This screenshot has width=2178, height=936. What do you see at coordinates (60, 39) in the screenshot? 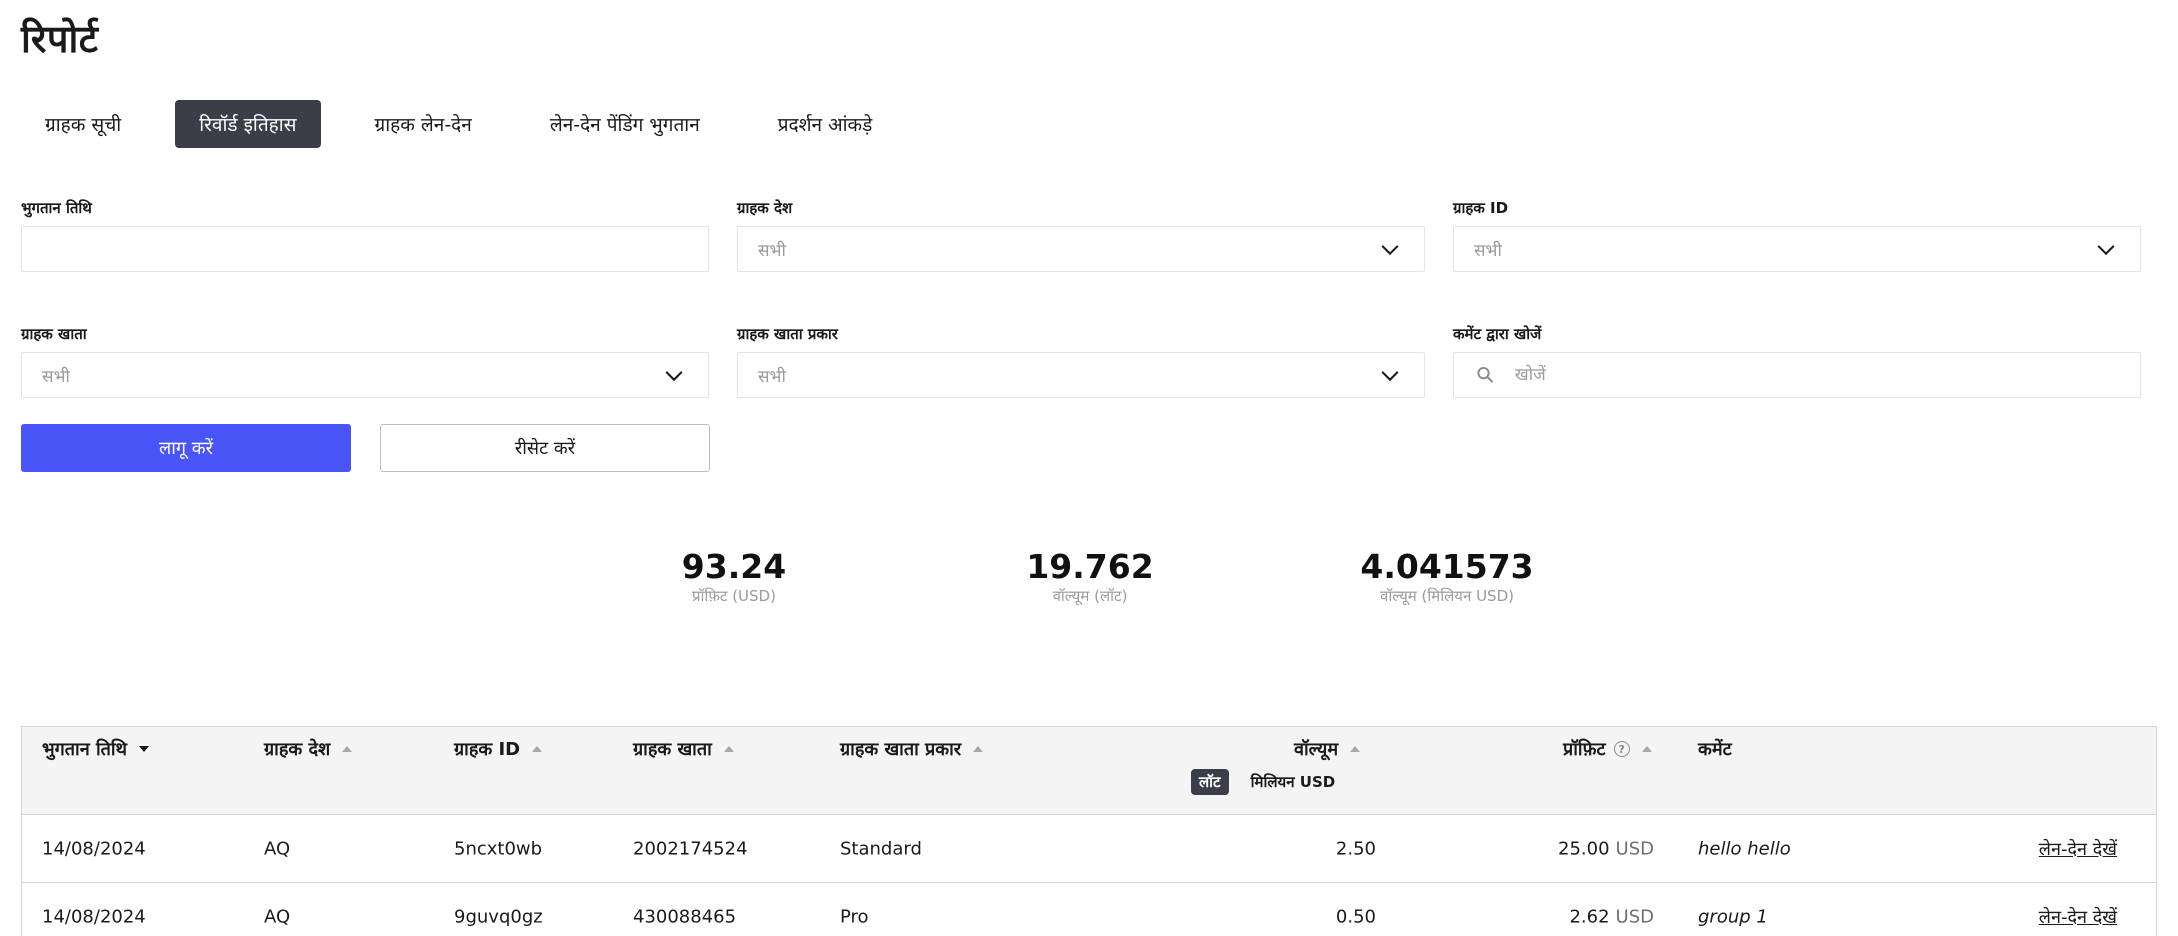
I see `page-title: रिपोर्ट` at bounding box center [60, 39].